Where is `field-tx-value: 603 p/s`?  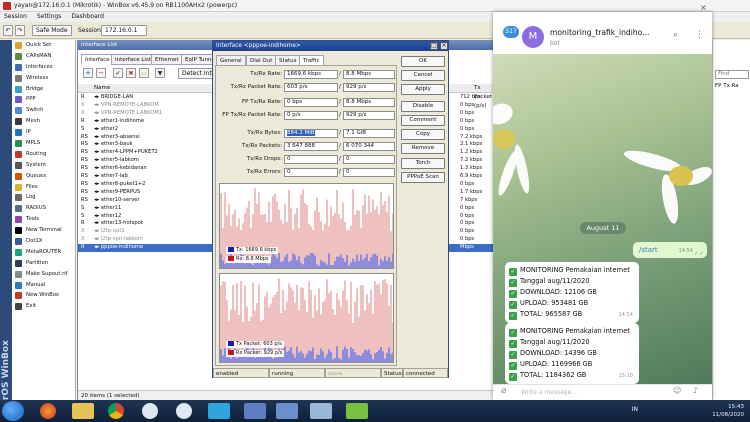 field-tx-value: 603 p/s is located at coordinates (311, 87).